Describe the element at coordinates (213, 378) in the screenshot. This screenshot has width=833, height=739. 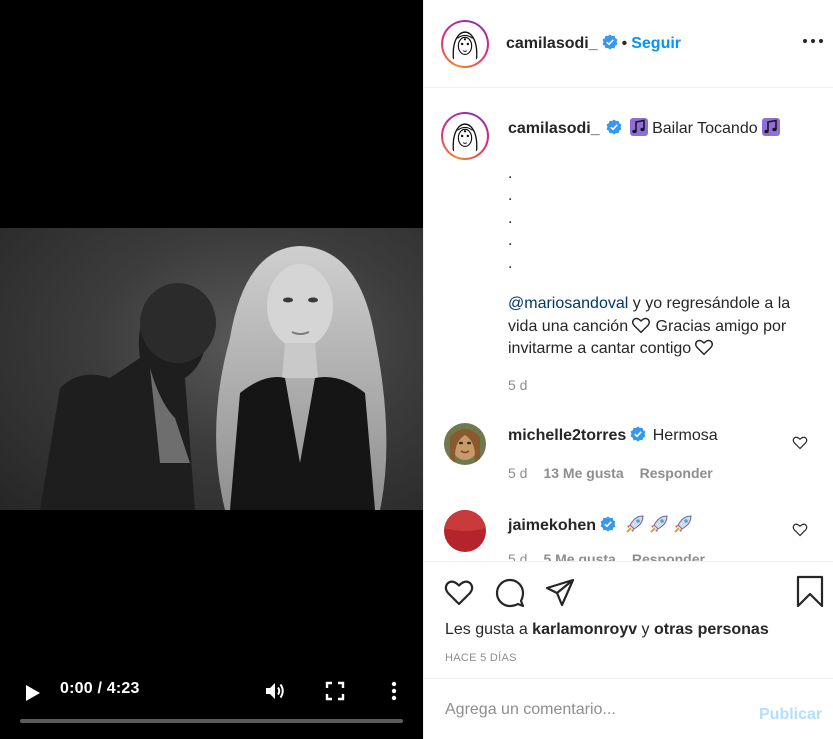
I see `video-still-image` at that location.